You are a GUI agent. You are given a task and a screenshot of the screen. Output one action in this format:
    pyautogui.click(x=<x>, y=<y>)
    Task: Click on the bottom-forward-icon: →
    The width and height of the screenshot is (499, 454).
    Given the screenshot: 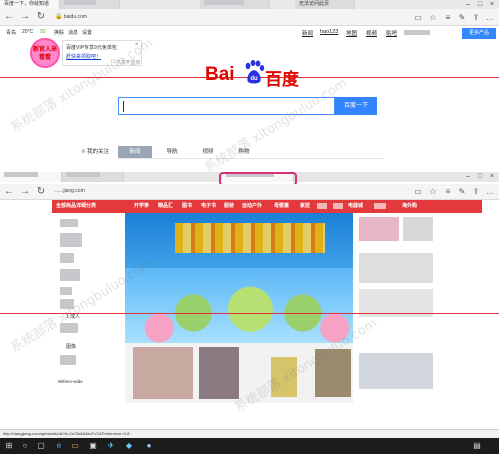 What is the action you would take?
    pyautogui.click(x=25, y=192)
    